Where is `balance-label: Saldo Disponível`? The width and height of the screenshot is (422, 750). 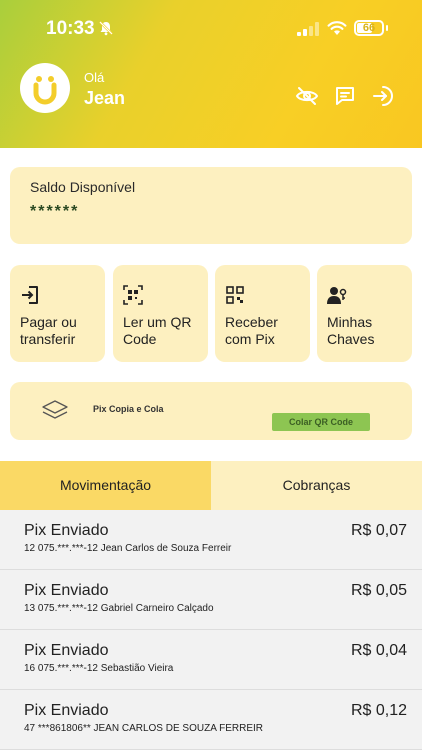 balance-label: Saldo Disponível is located at coordinates (83, 187).